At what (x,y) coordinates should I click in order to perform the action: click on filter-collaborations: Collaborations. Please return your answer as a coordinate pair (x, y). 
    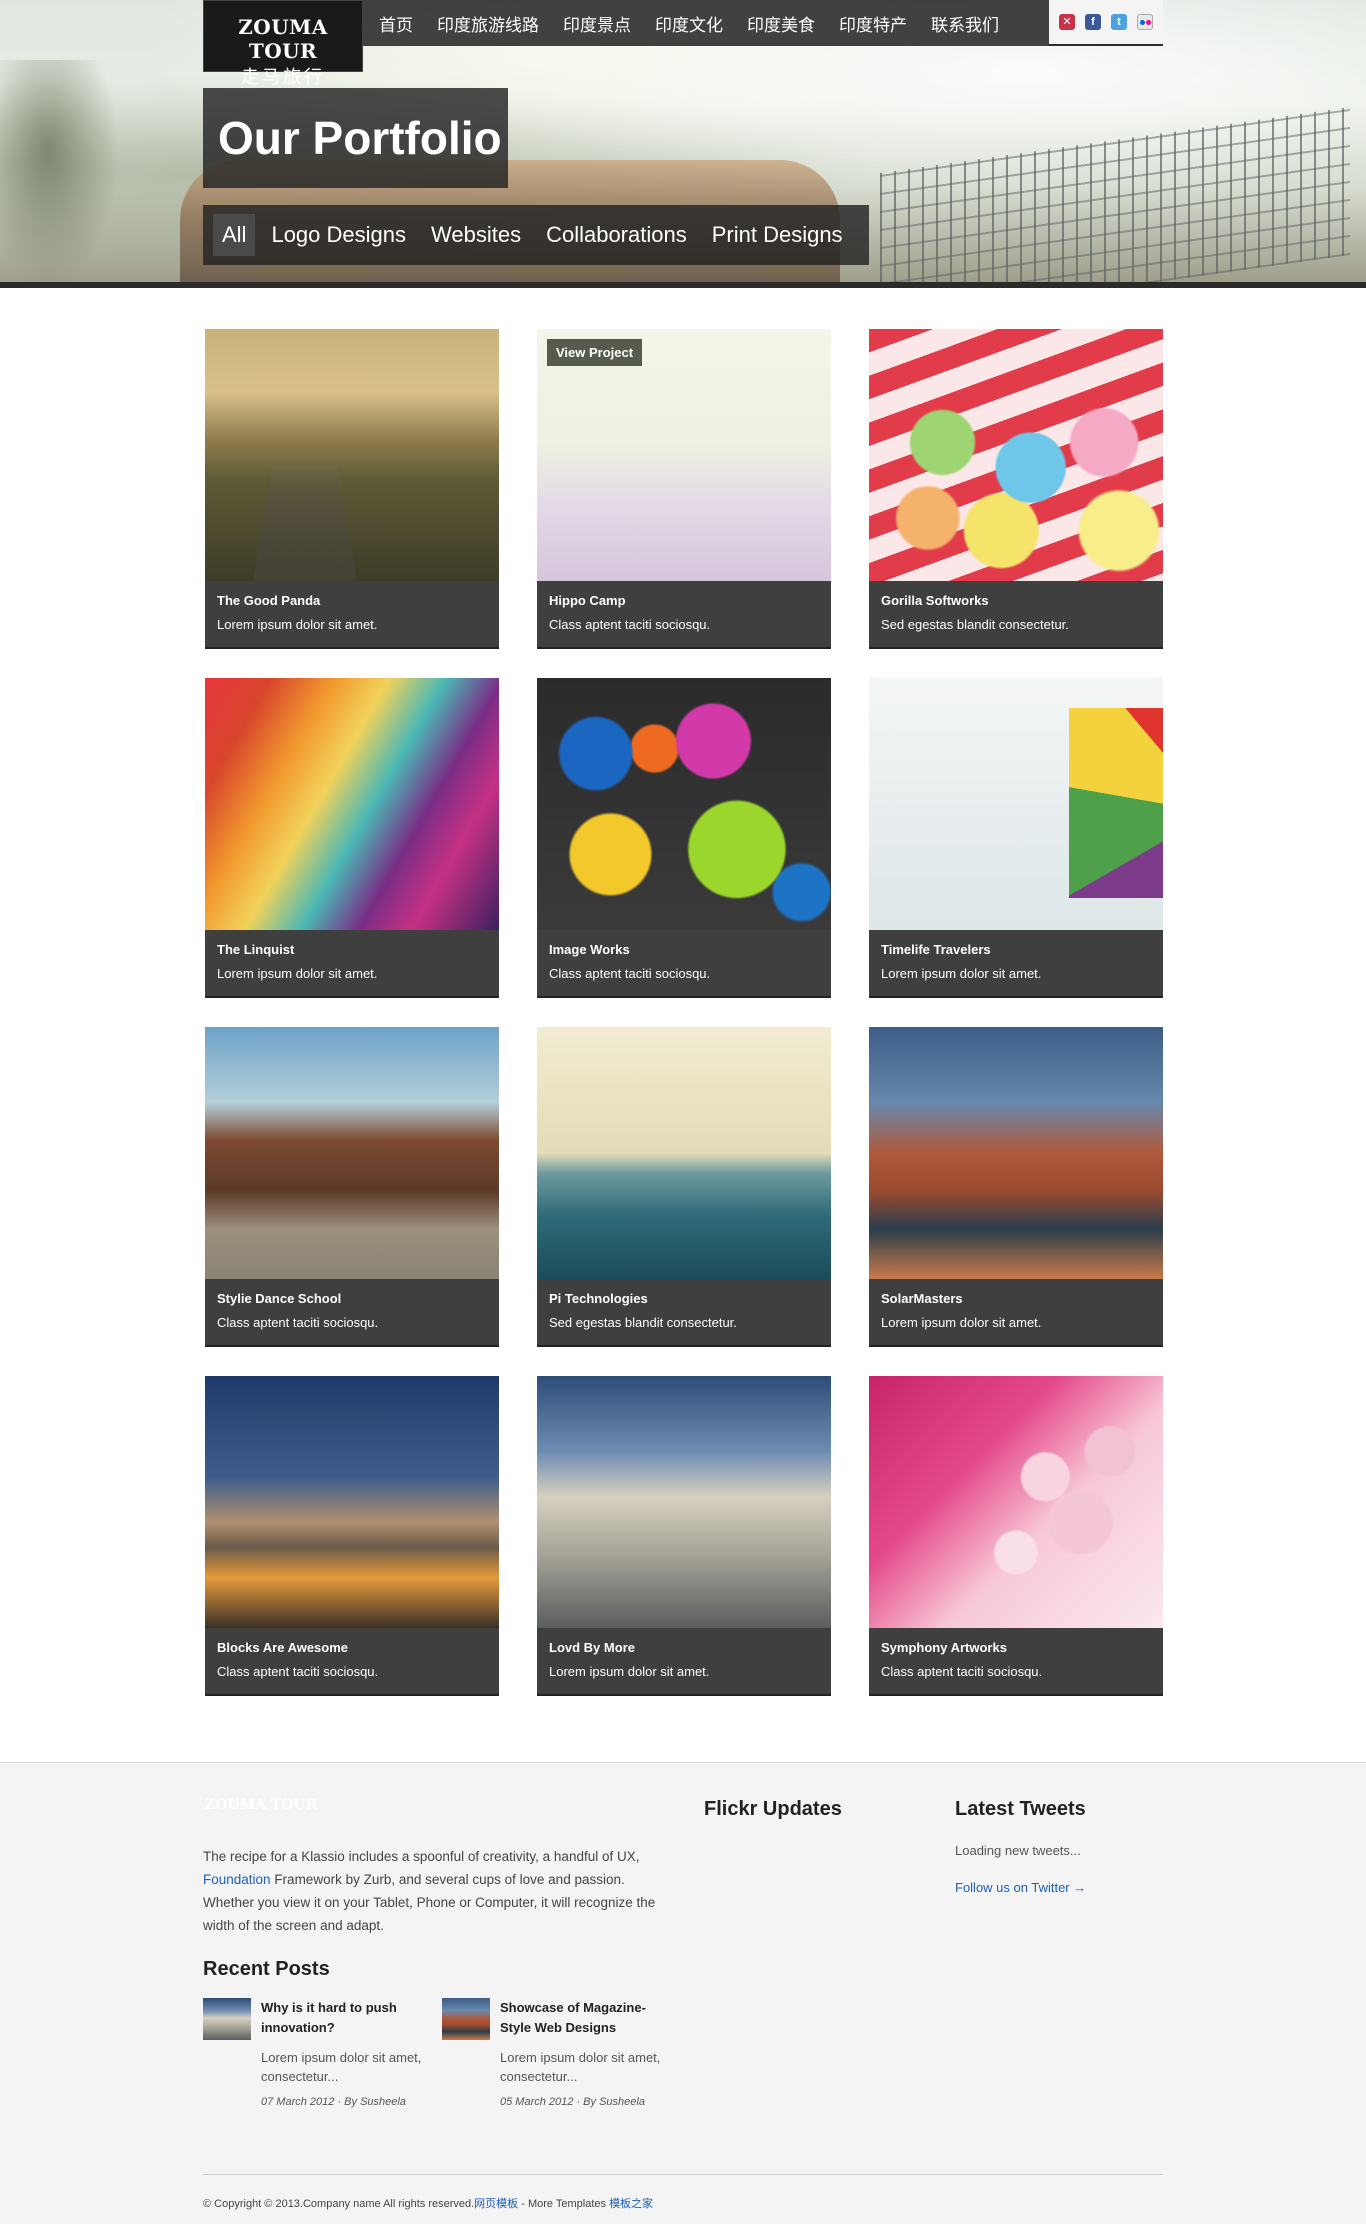
    Looking at the image, I should click on (616, 235).